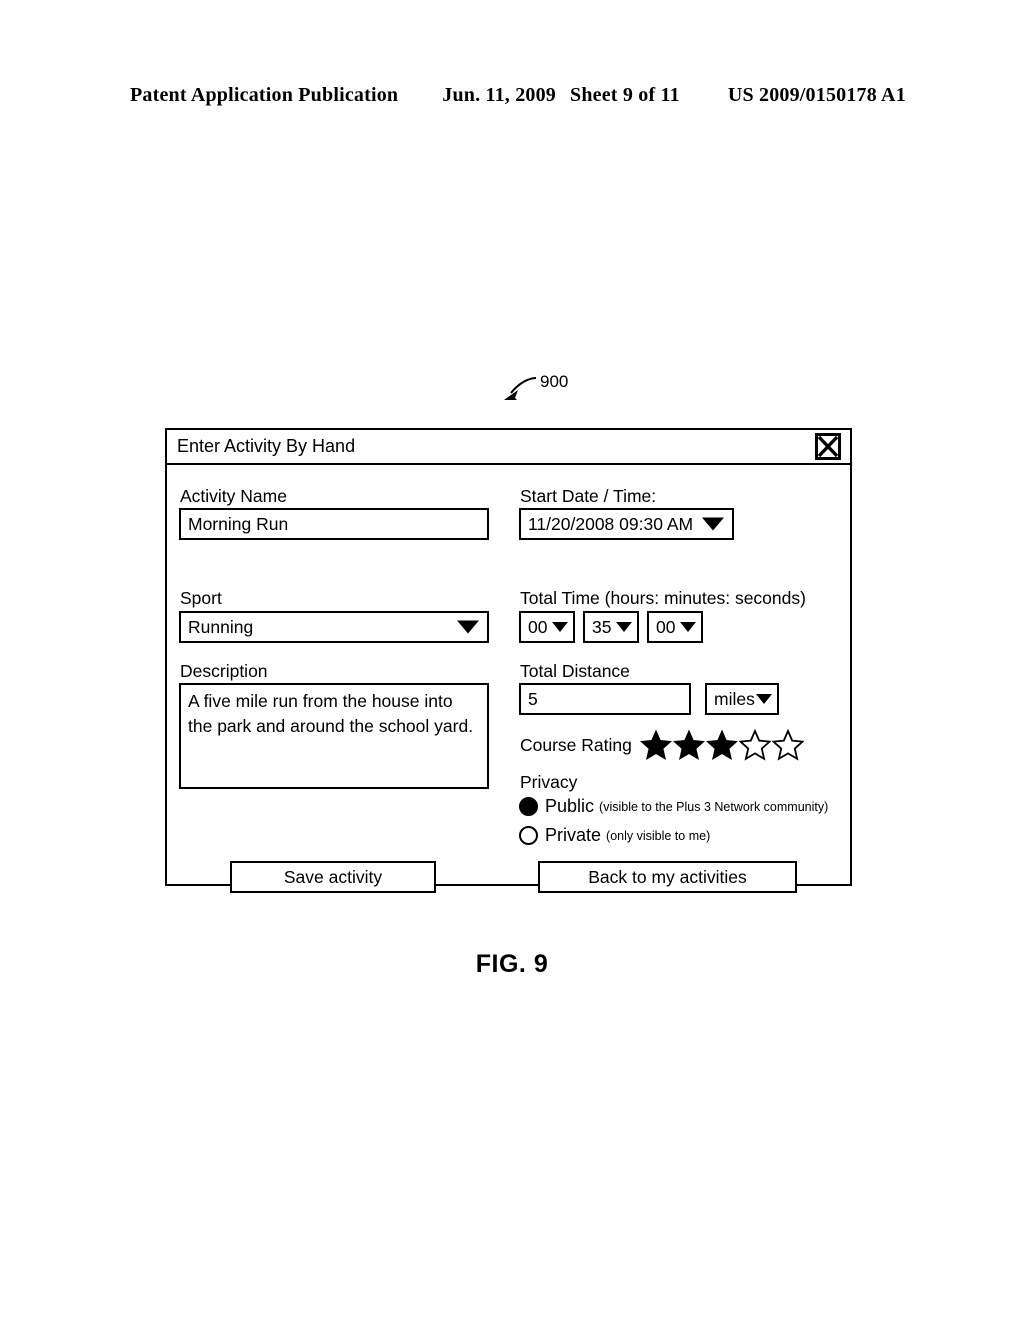  Describe the element at coordinates (334, 524) in the screenshot. I see `activity-name-input: Morning Run` at that location.